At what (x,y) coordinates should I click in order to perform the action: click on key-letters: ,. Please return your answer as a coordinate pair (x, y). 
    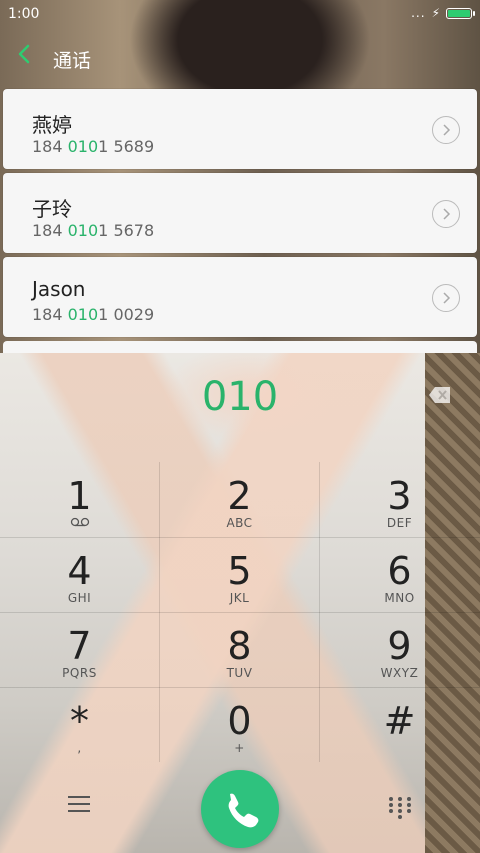
    Looking at the image, I should click on (79, 748).